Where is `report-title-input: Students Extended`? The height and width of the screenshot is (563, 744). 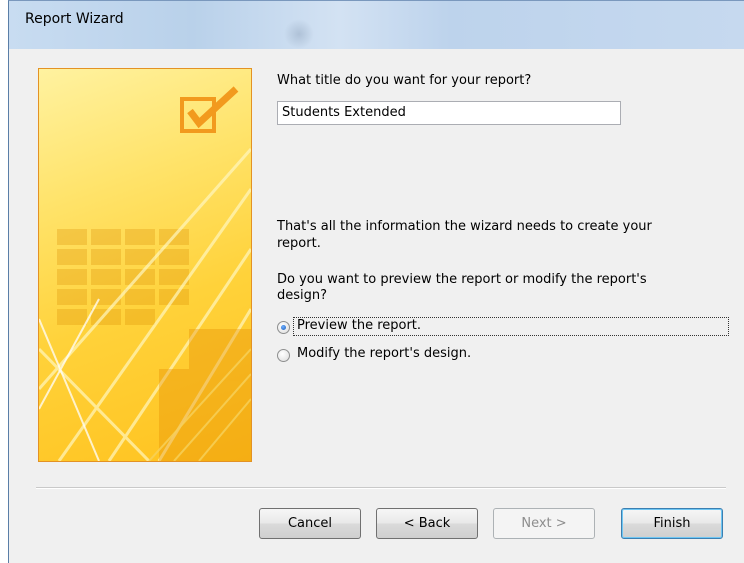 report-title-input: Students Extended is located at coordinates (449, 113).